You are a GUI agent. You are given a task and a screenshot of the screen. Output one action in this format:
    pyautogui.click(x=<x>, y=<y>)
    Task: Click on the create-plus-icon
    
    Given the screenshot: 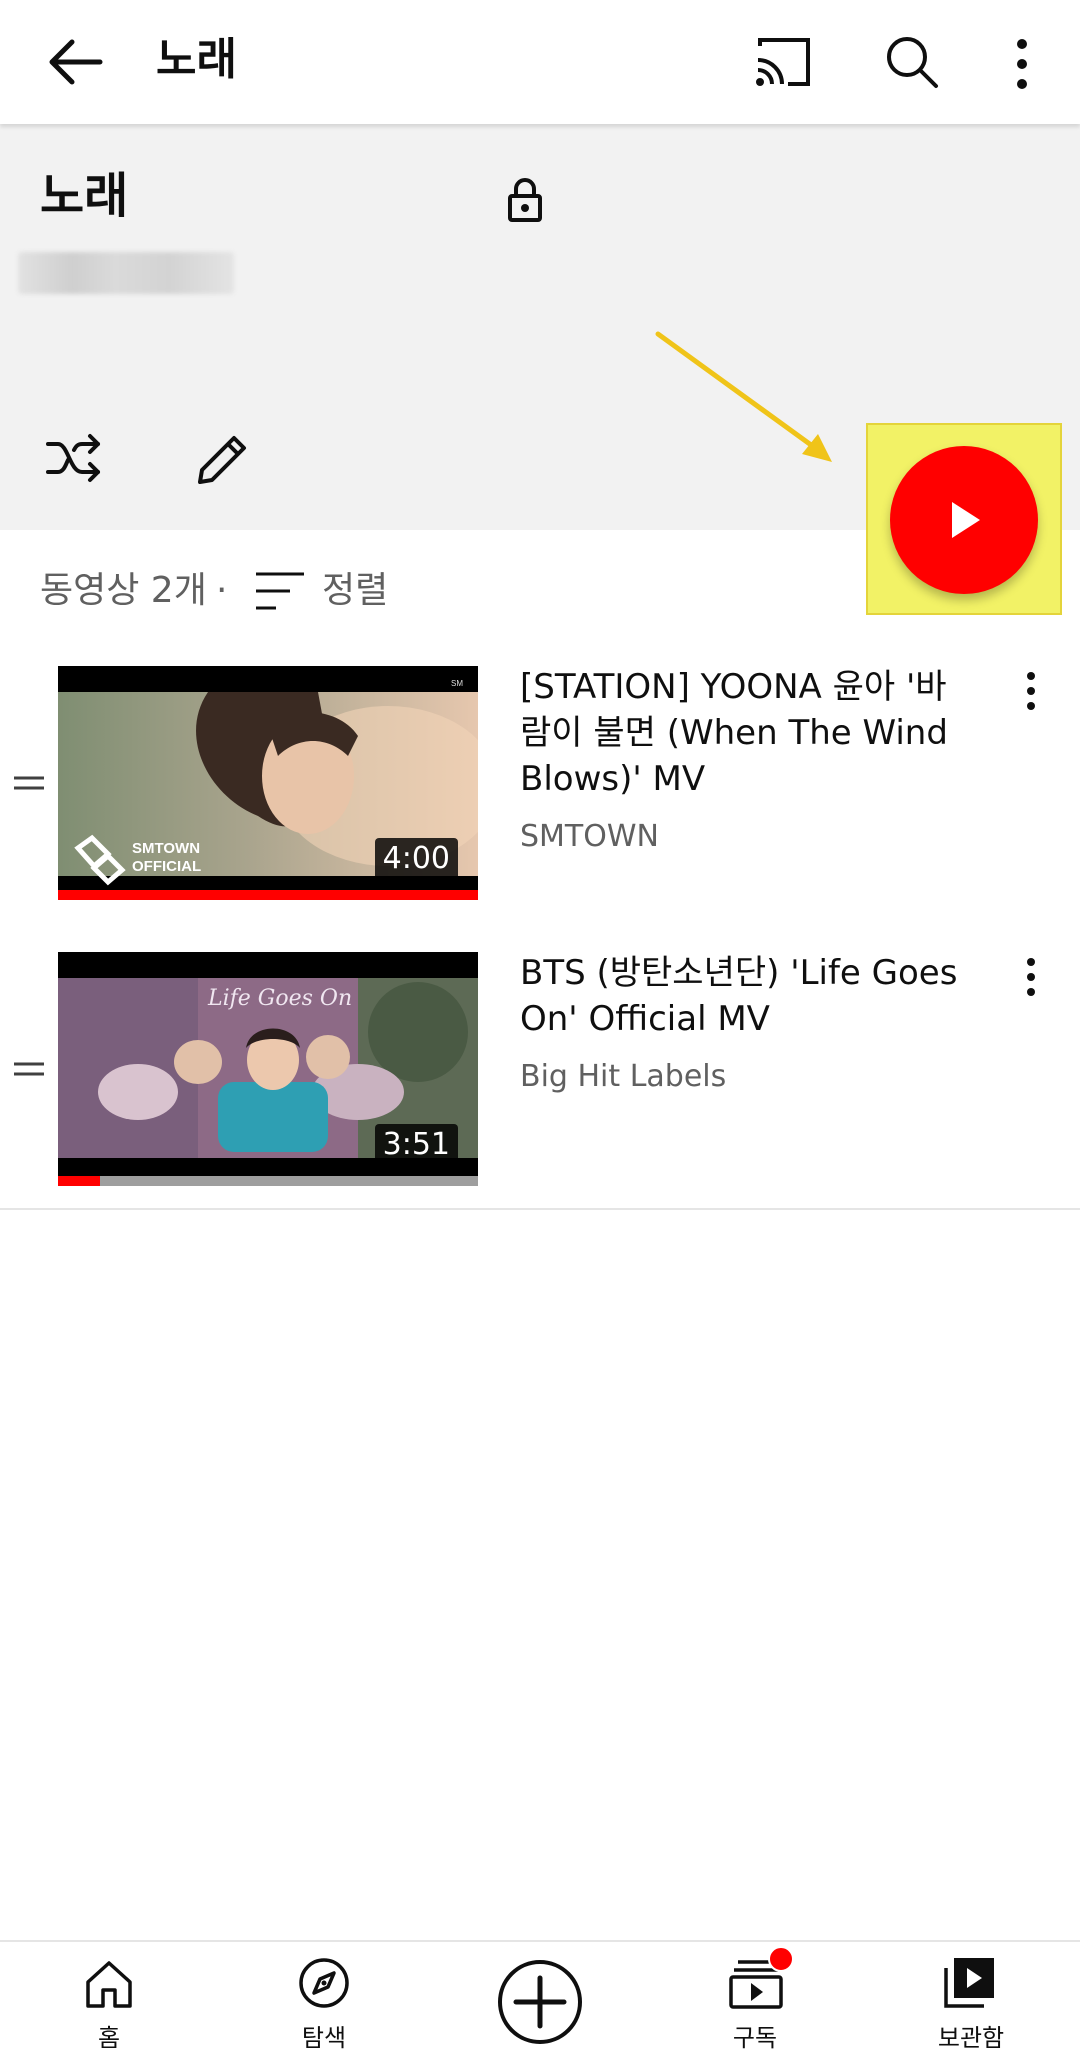 What is the action you would take?
    pyautogui.click(x=540, y=2002)
    